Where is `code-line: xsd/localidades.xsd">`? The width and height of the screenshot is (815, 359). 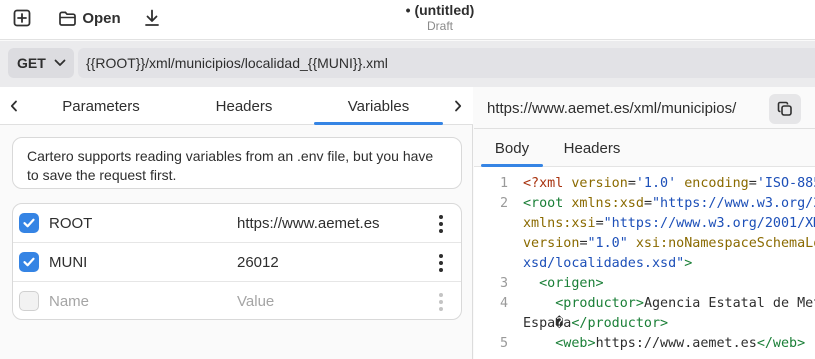 code-line: xsd/localidades.xsd"> is located at coordinates (608, 263).